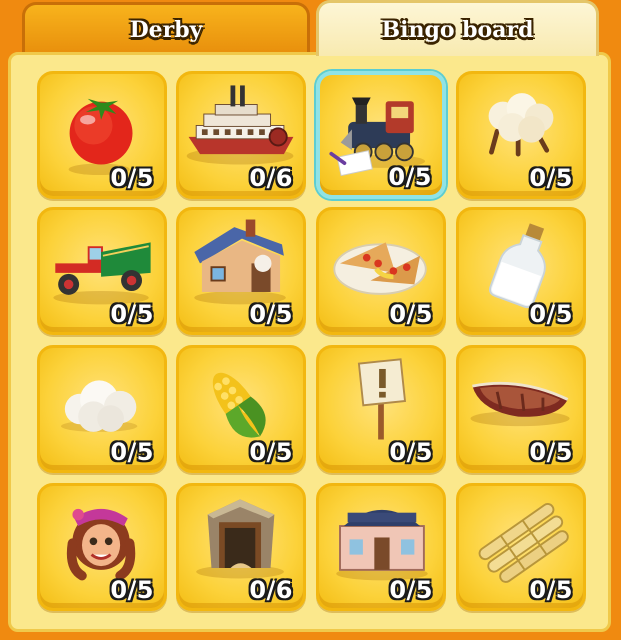 The height and width of the screenshot is (640, 621). I want to click on tab-derby: Derby, so click(166, 28).